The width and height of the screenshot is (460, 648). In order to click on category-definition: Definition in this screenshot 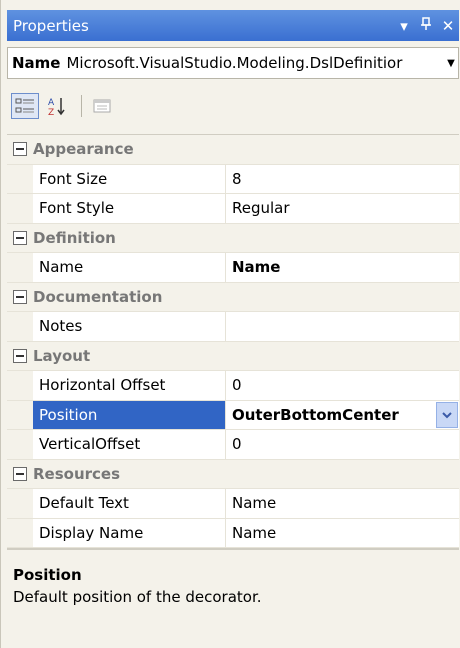, I will do `click(233, 238)`.